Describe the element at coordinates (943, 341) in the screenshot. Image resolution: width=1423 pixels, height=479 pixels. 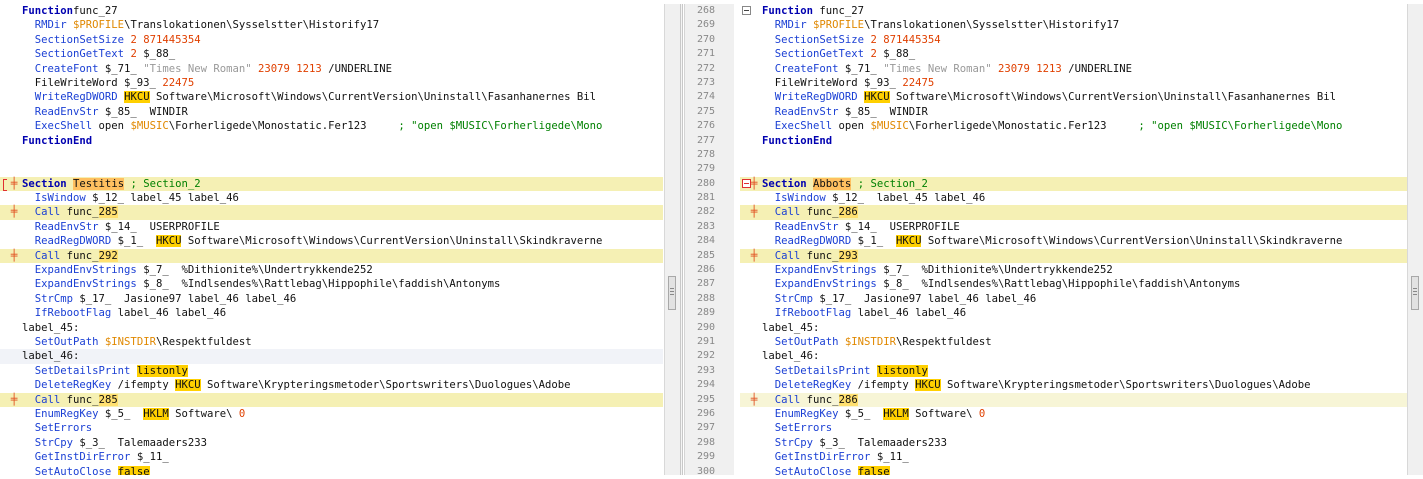
I see `code-token: \Respektfuldest` at that location.